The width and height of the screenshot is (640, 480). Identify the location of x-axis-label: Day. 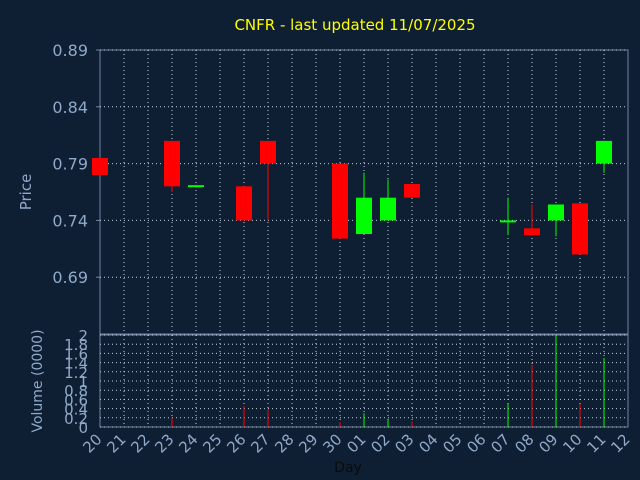
(348, 468).